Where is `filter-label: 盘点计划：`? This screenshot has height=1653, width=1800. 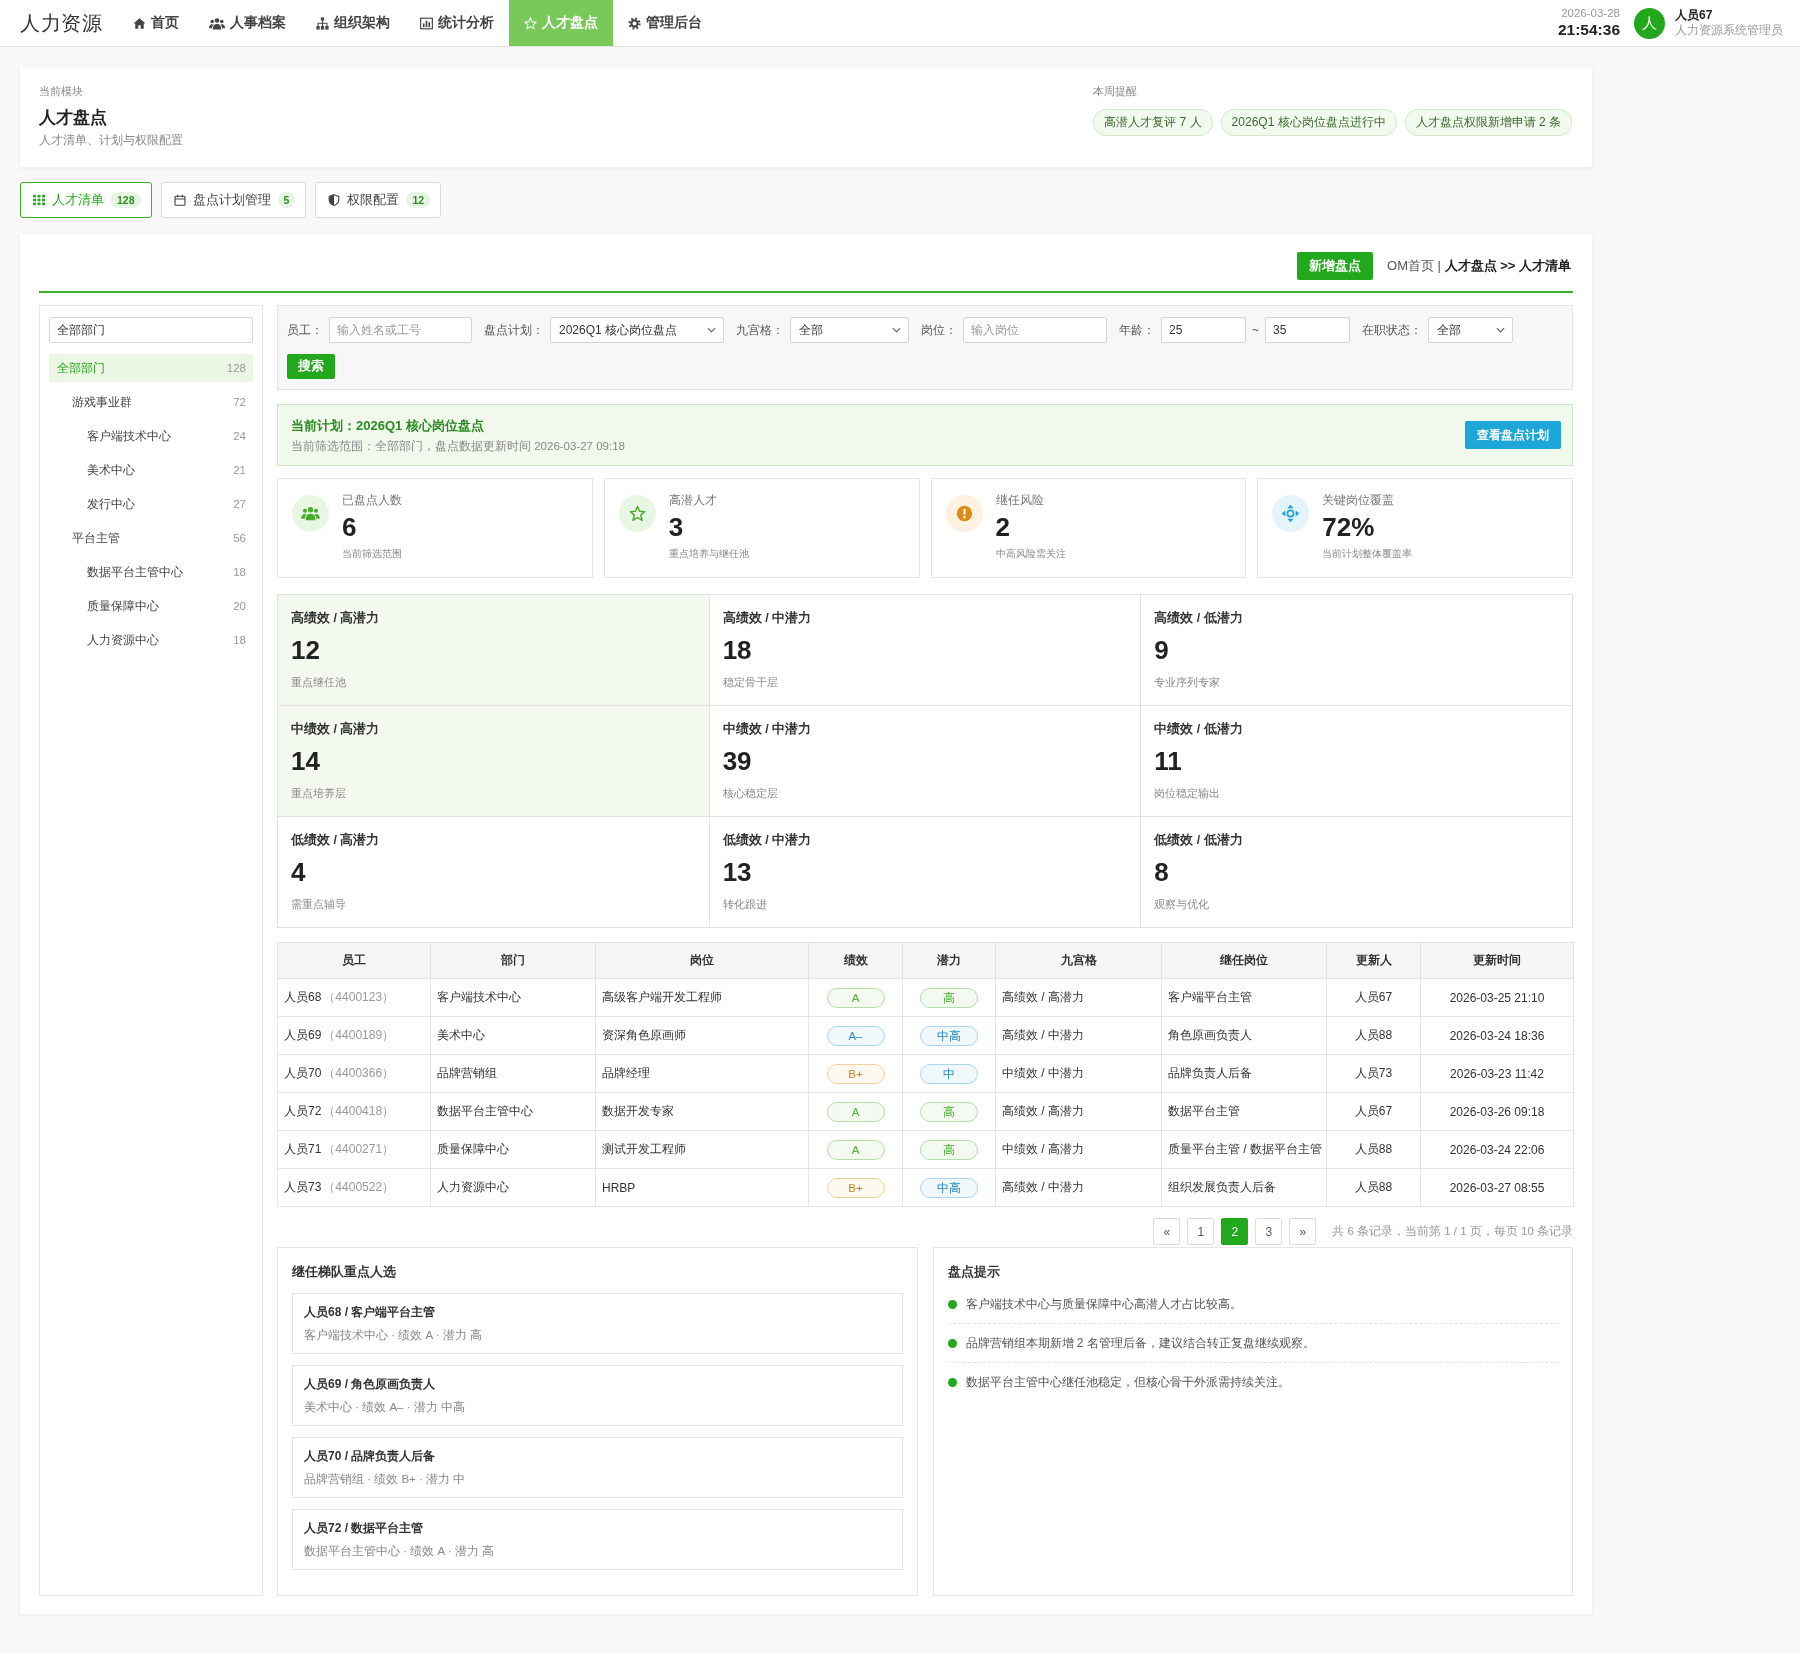
filter-label: 盘点计划： is located at coordinates (514, 330).